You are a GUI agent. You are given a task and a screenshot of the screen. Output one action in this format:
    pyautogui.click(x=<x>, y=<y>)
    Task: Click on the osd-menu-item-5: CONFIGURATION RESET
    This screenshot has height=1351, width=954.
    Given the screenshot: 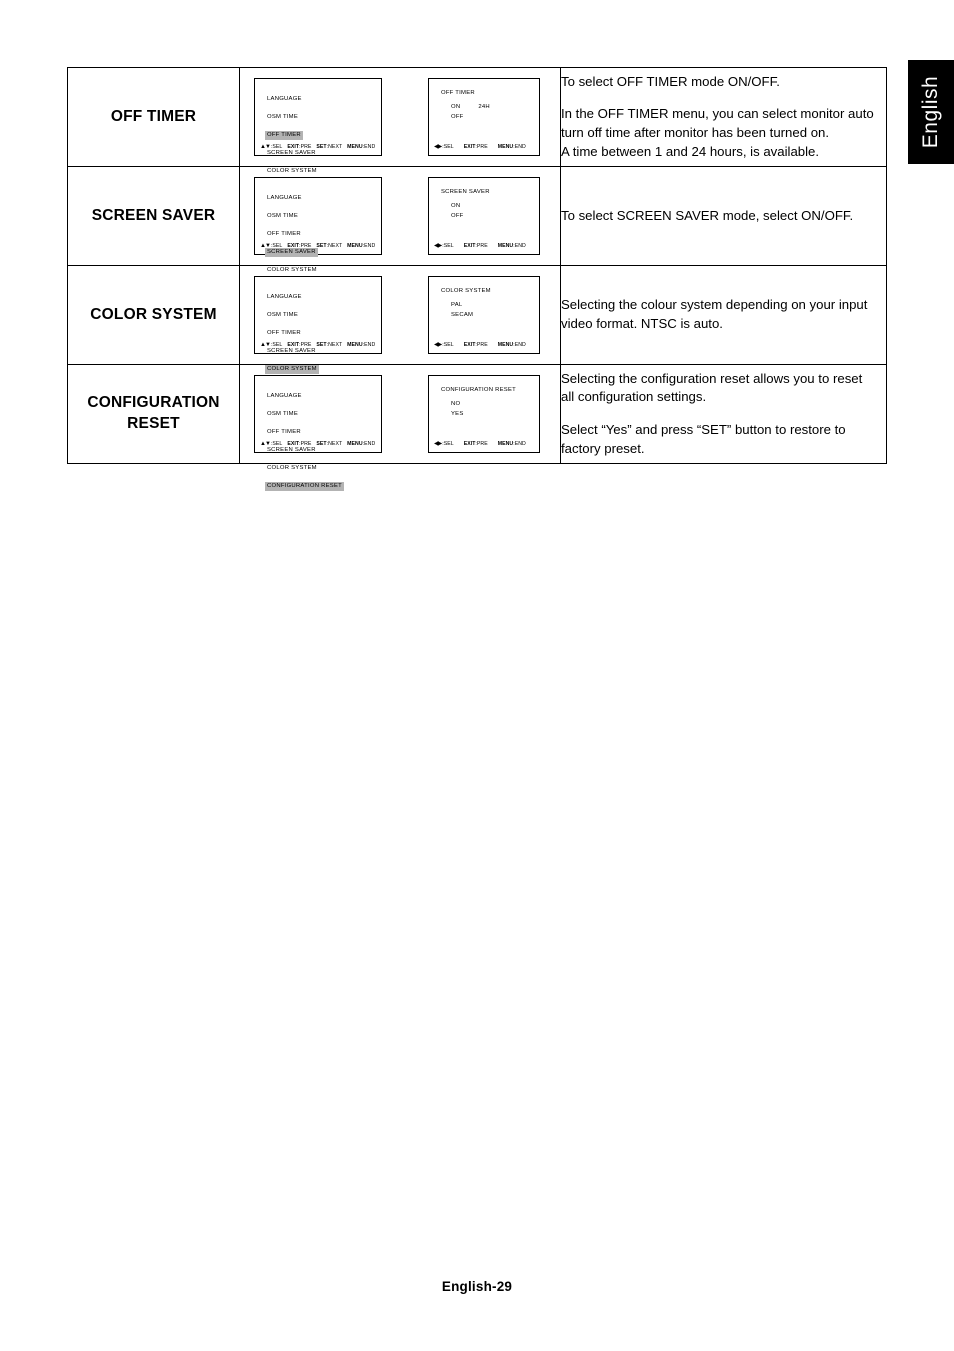 What is the action you would take?
    pyautogui.click(x=305, y=487)
    